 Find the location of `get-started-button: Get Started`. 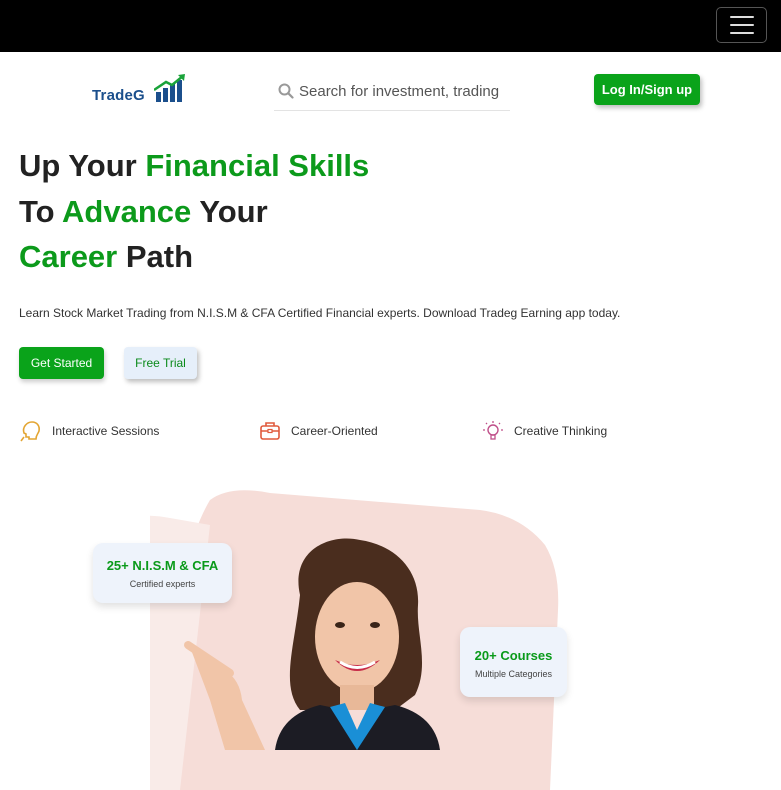

get-started-button: Get Started is located at coordinates (61, 363).